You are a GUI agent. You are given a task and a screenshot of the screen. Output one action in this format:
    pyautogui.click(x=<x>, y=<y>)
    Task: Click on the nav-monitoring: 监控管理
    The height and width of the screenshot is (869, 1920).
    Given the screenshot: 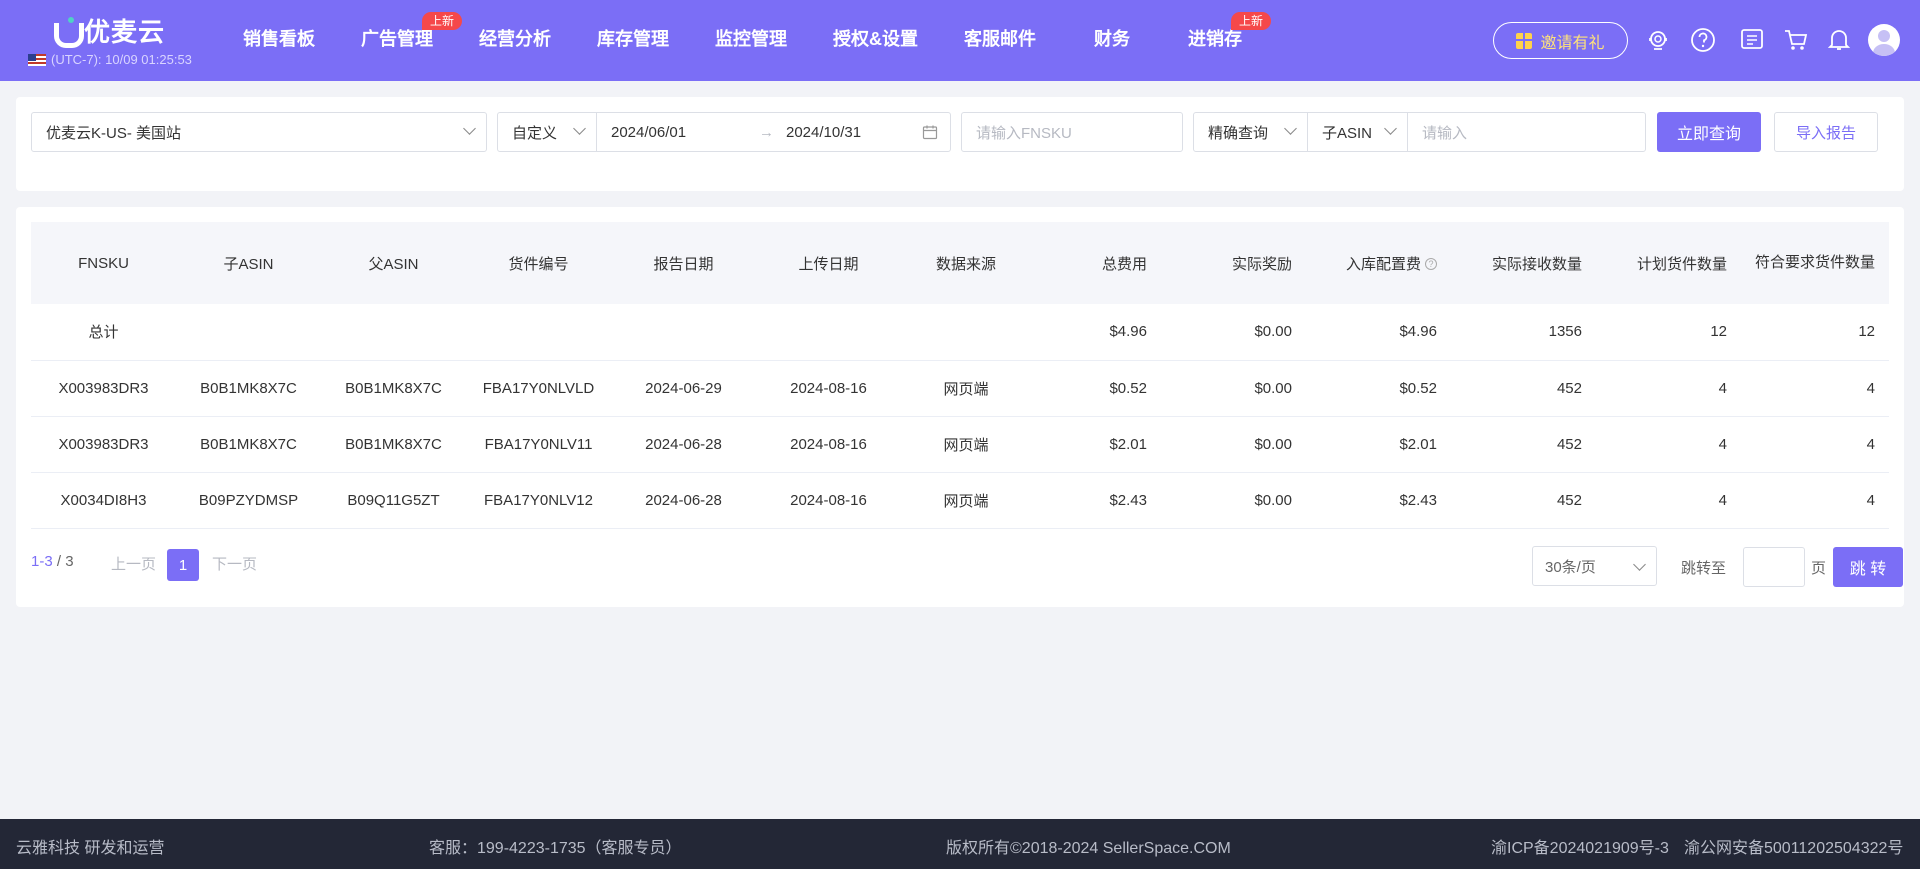 What is the action you would take?
    pyautogui.click(x=751, y=40)
    